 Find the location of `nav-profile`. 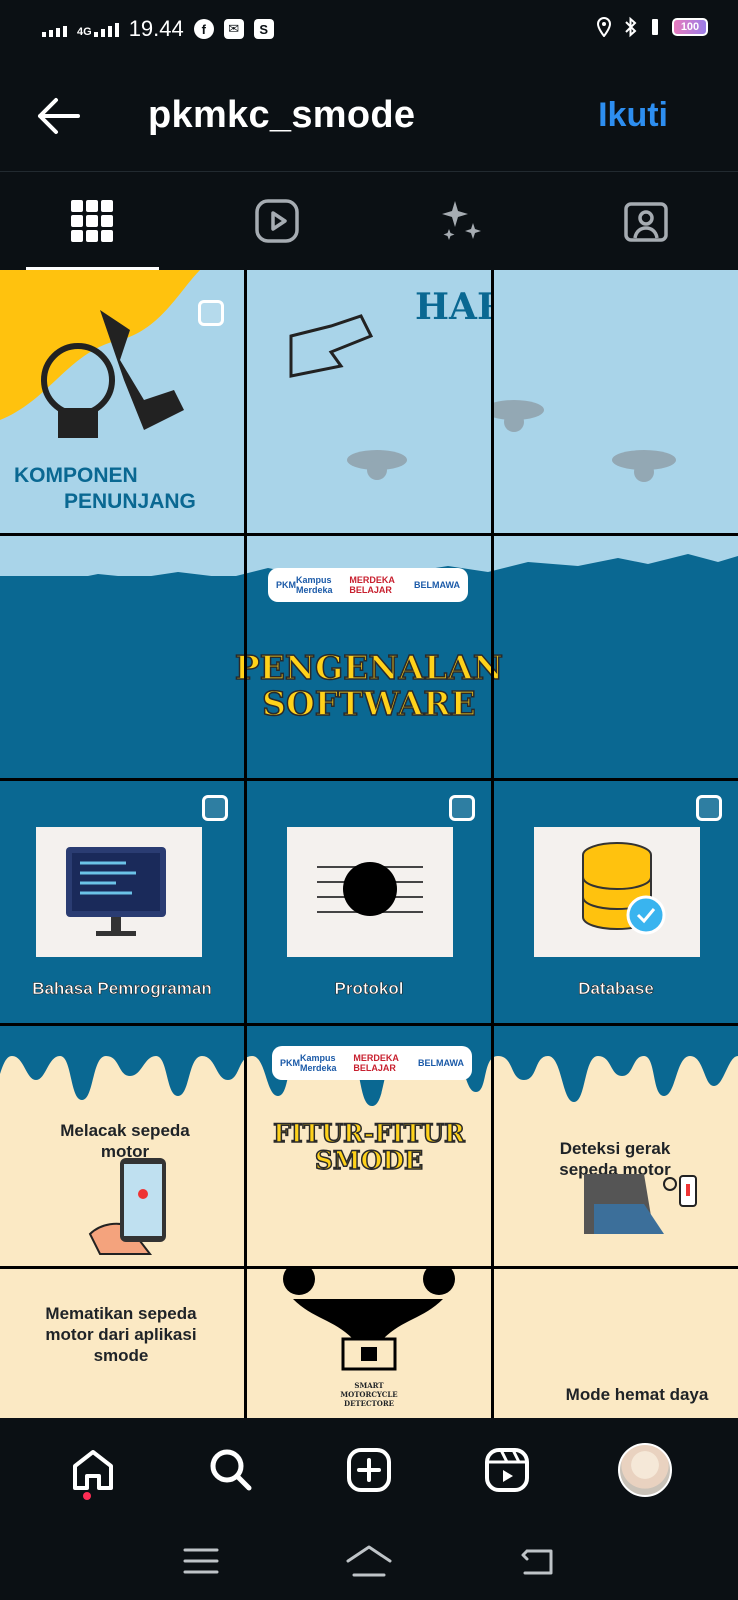

nav-profile is located at coordinates (645, 1470).